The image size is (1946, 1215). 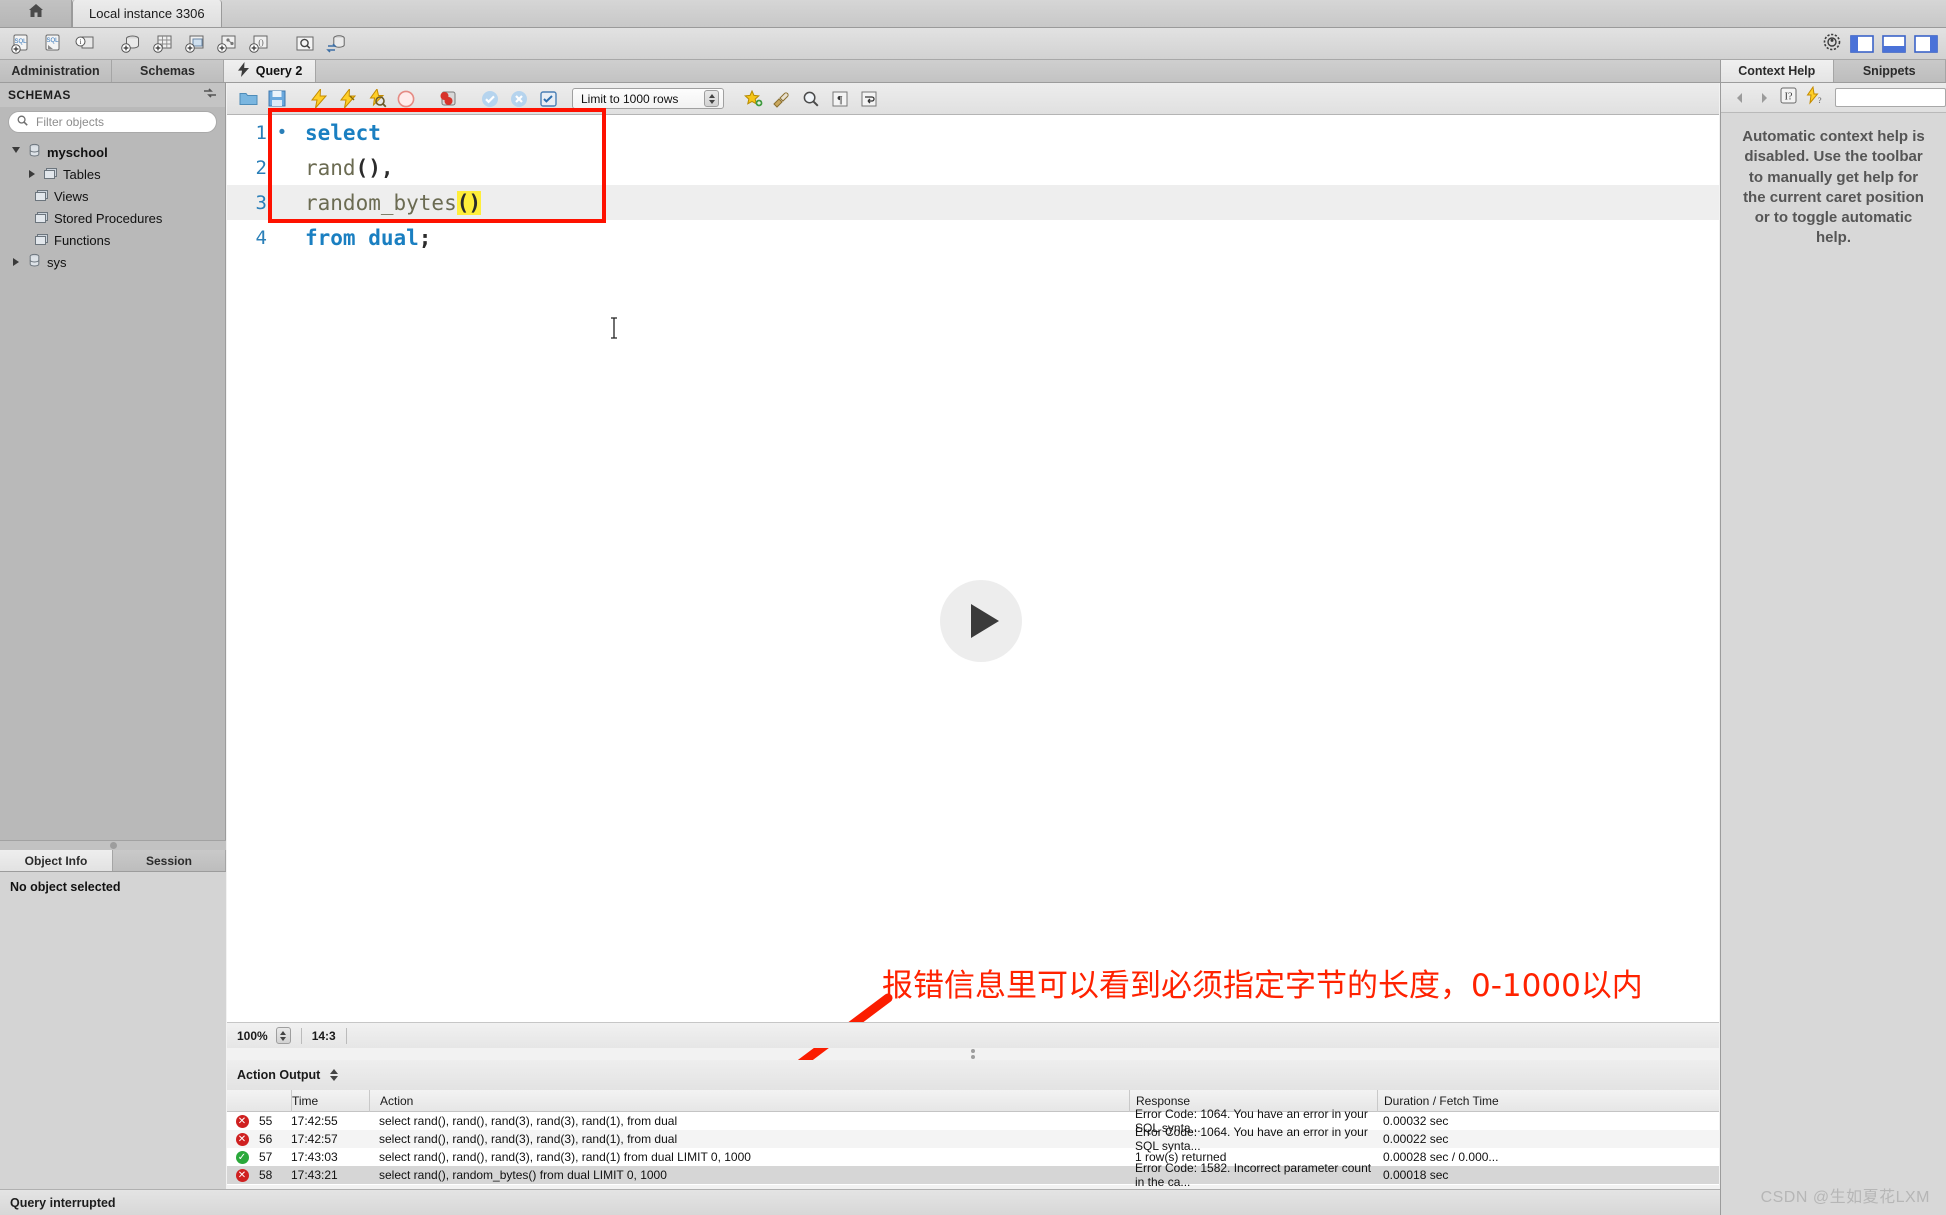 I want to click on line-code: random_bytes(), so click(x=386, y=202).